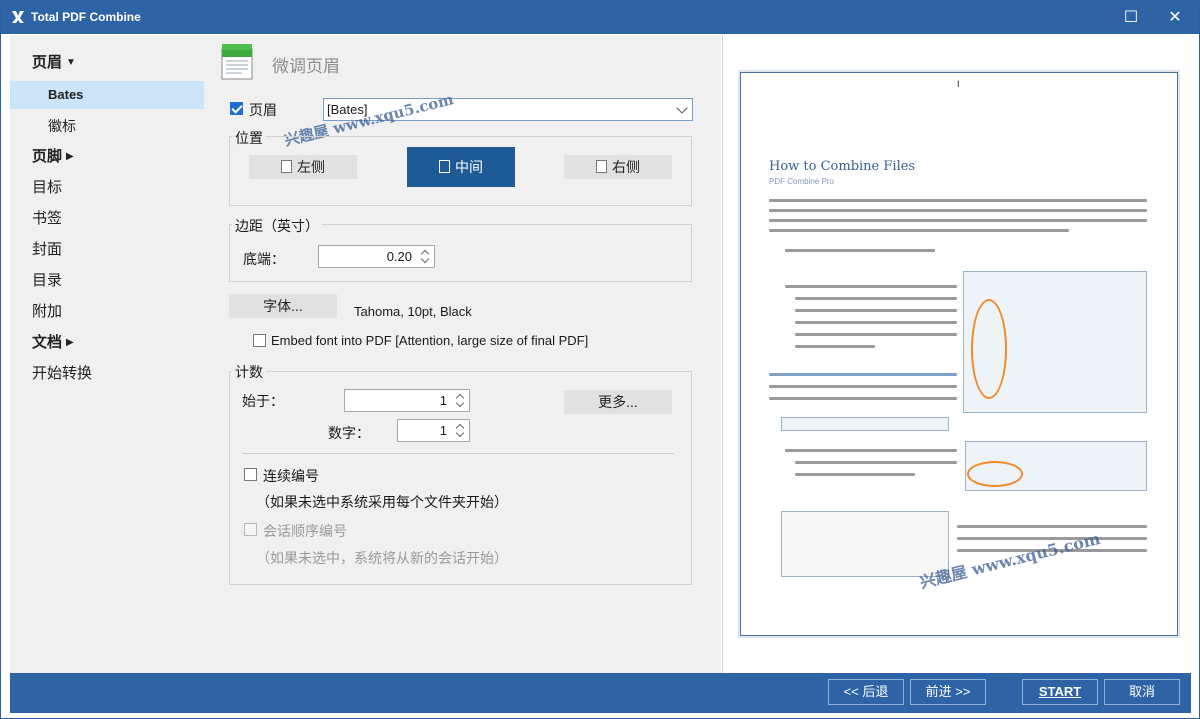 The height and width of the screenshot is (719, 1200). I want to click on back-button: << 后退, so click(866, 692).